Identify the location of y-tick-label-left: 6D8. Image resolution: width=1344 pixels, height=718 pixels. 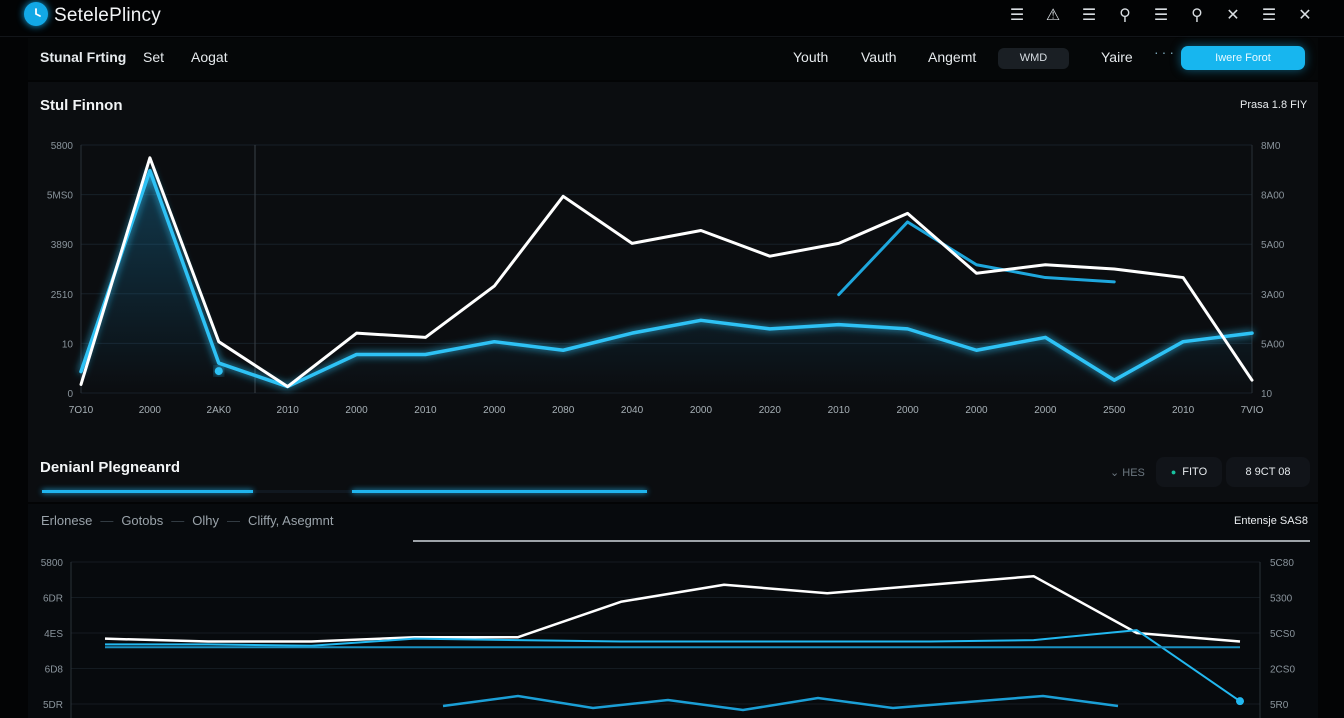
(54, 670).